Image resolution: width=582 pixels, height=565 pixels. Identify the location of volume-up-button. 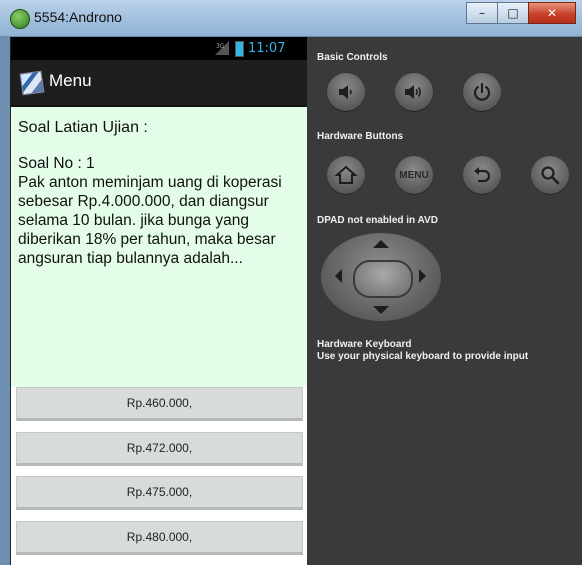
(414, 92).